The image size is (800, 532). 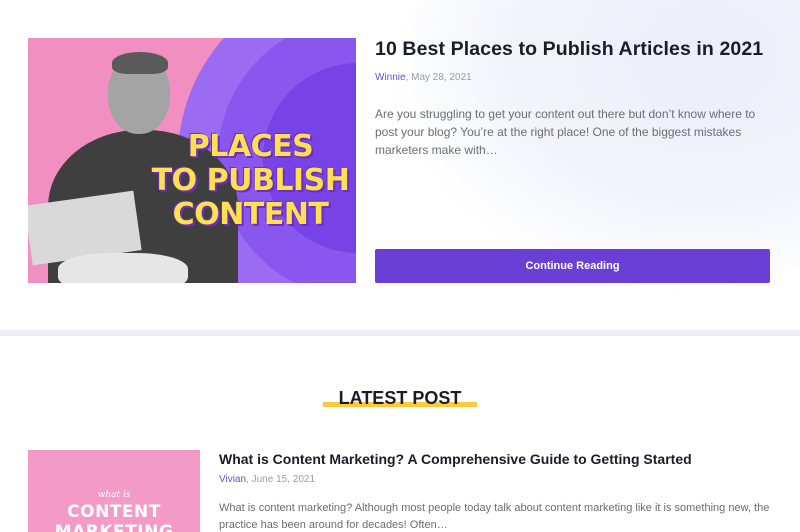 I want to click on latest-post-heading: LATEST POST, so click(x=400, y=398).